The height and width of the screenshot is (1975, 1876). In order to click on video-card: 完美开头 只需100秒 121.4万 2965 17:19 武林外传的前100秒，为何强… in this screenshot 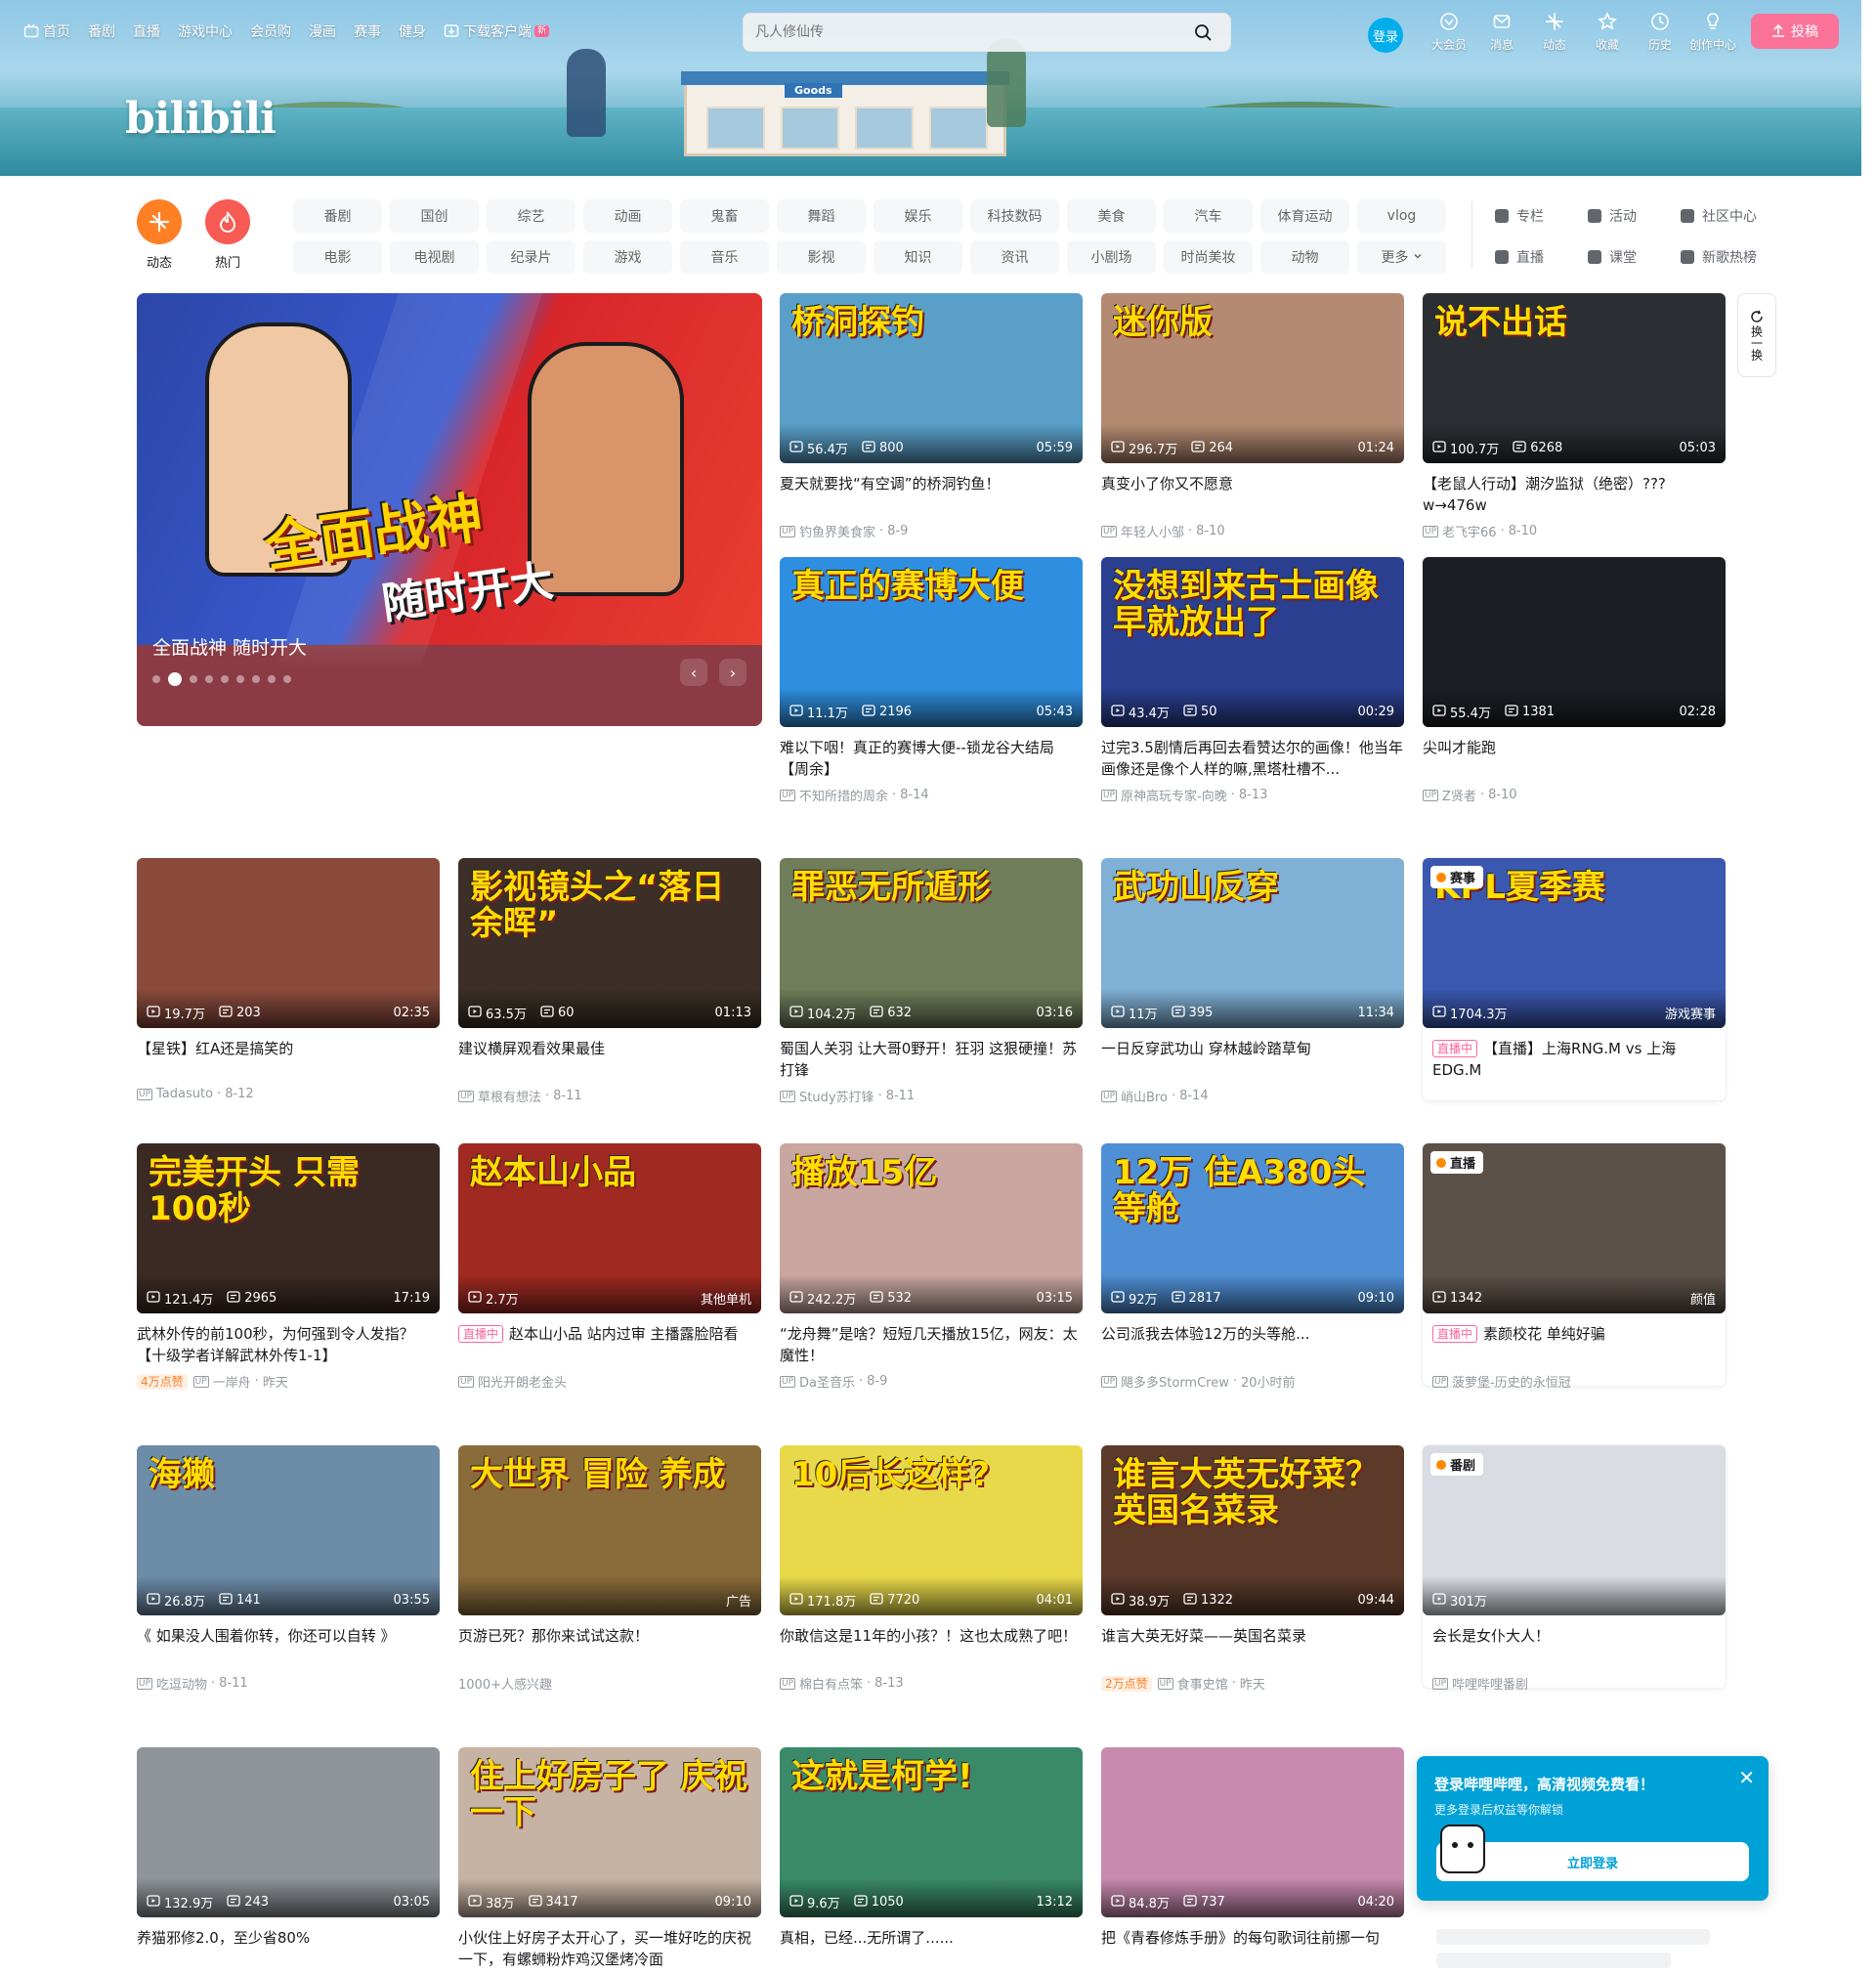, I will do `click(288, 1267)`.